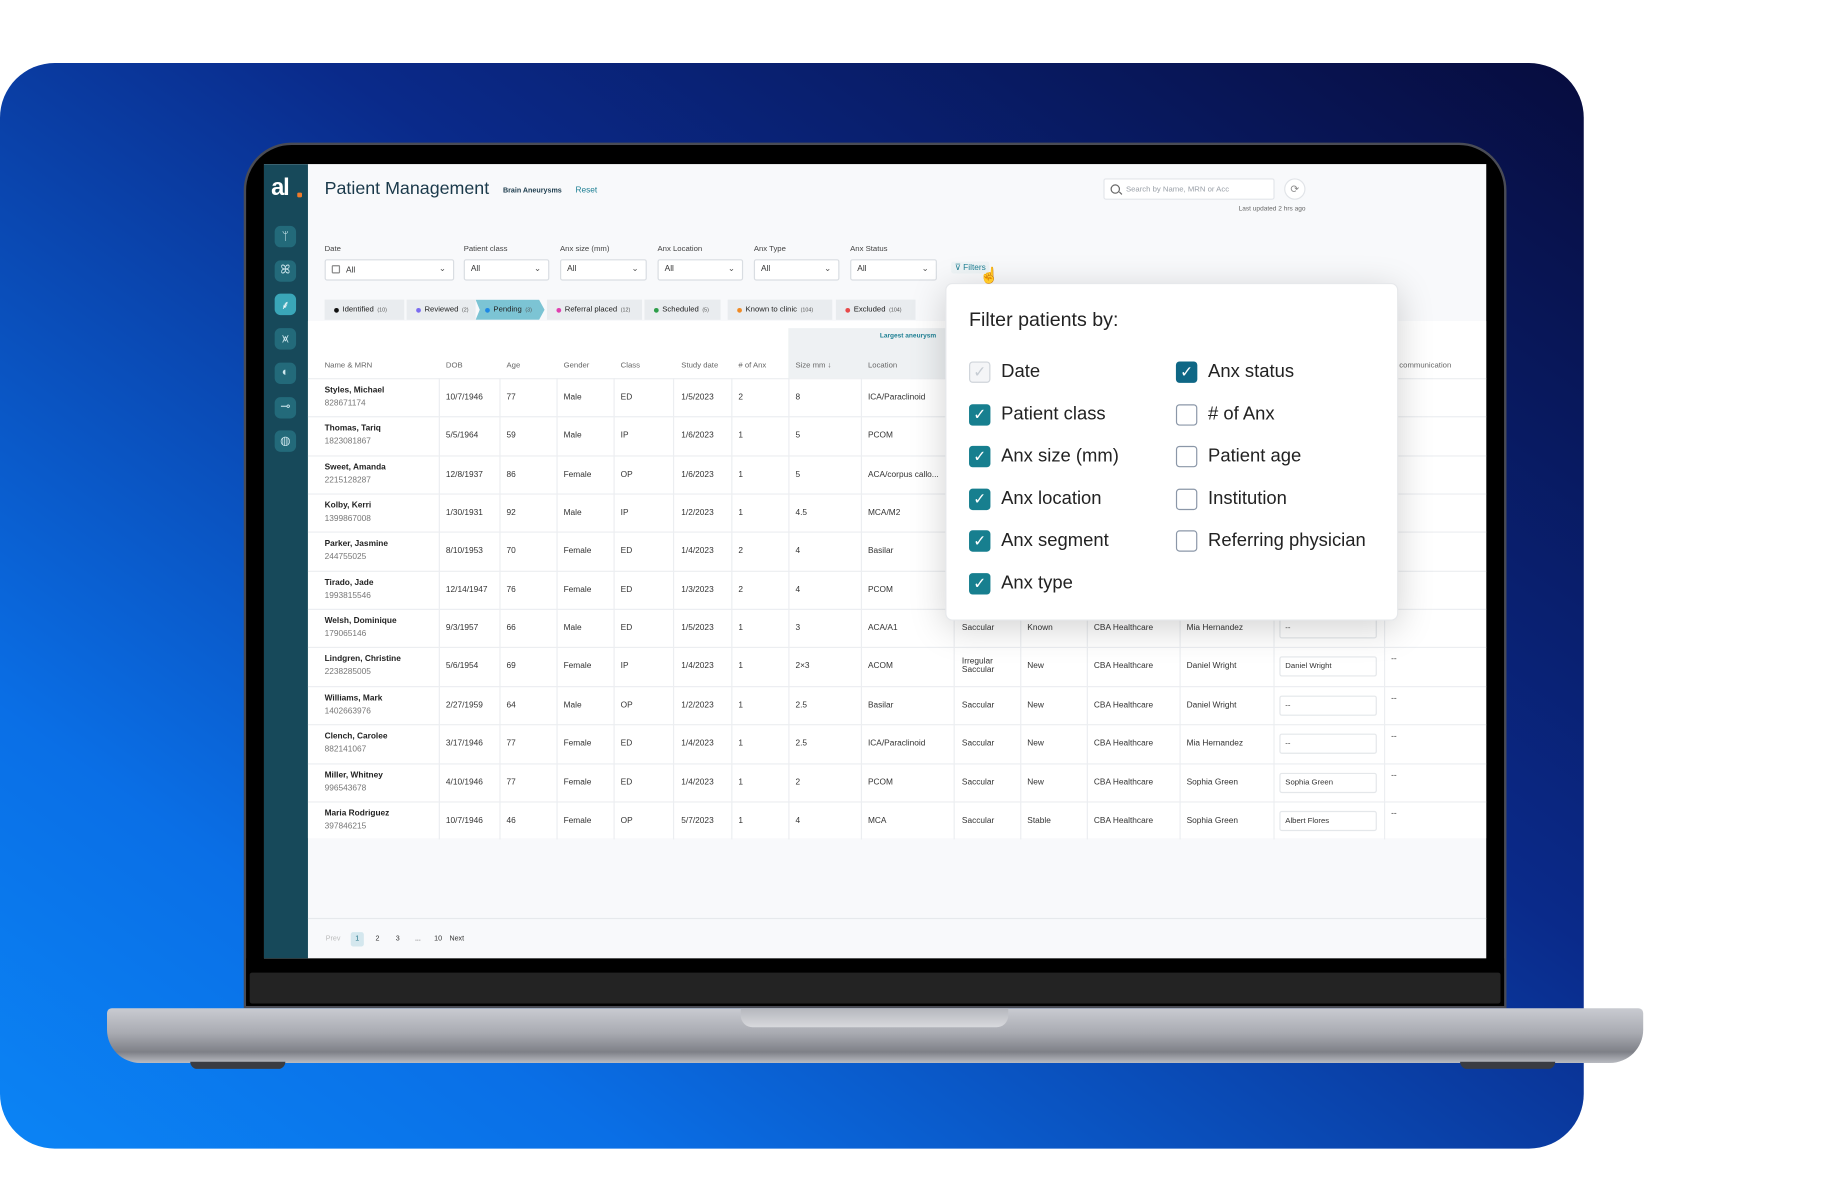  I want to click on filter-option-anx-status: ✓ Anx status, so click(1235, 372).